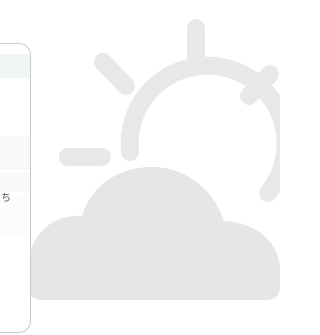 This screenshot has width=320, height=335. I want to click on sidebar-panel: ち, so click(15, 188).